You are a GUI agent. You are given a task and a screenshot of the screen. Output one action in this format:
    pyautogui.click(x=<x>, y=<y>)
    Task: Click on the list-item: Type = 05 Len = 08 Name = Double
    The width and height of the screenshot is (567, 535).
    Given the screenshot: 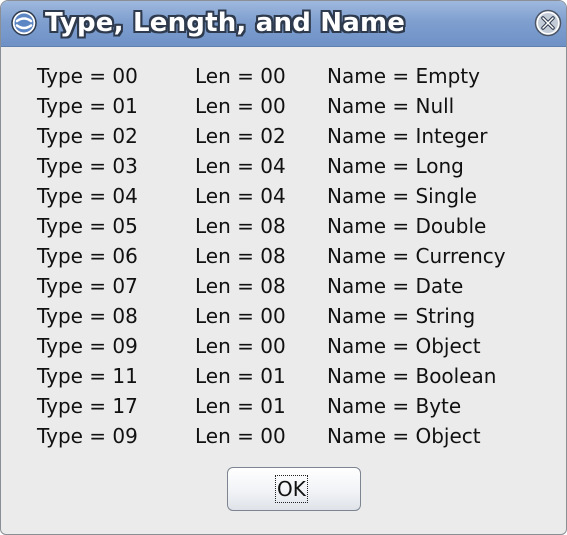 What is the action you would take?
    pyautogui.click(x=299, y=226)
    